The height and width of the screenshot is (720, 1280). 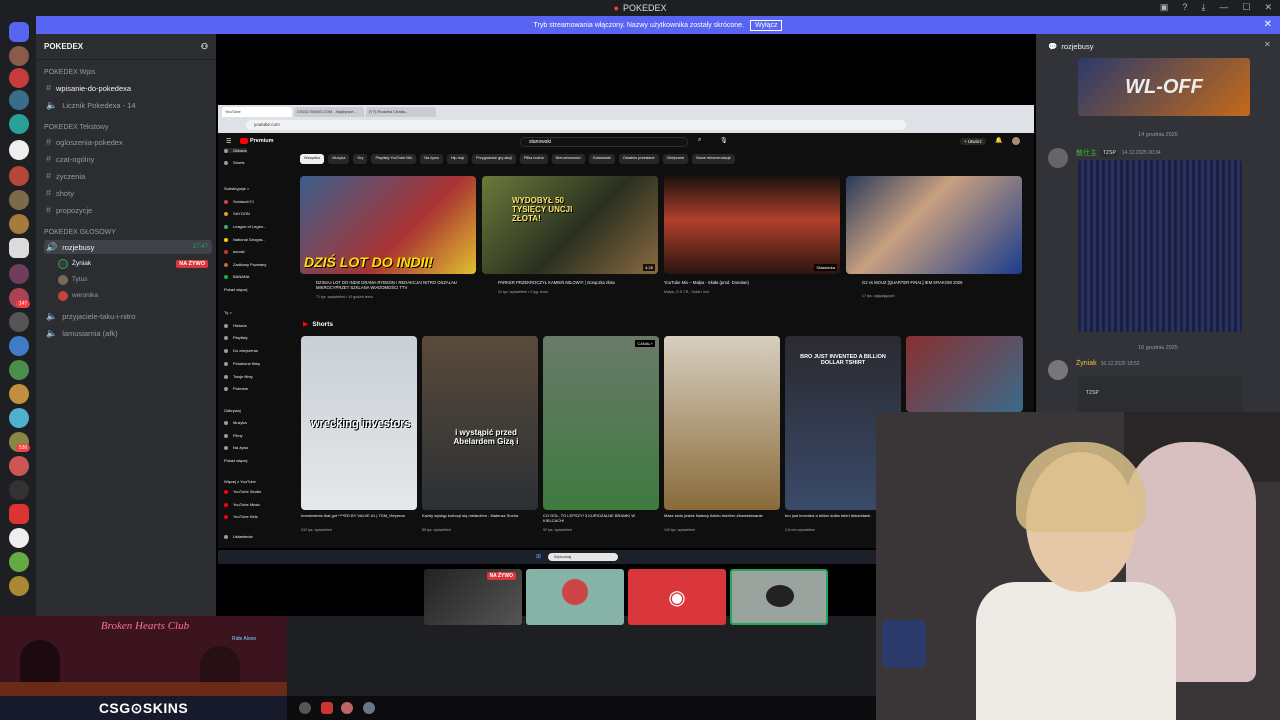 What do you see at coordinates (638, 159) in the screenshot?
I see `filter-chip: Ostatnio przesłane` at bounding box center [638, 159].